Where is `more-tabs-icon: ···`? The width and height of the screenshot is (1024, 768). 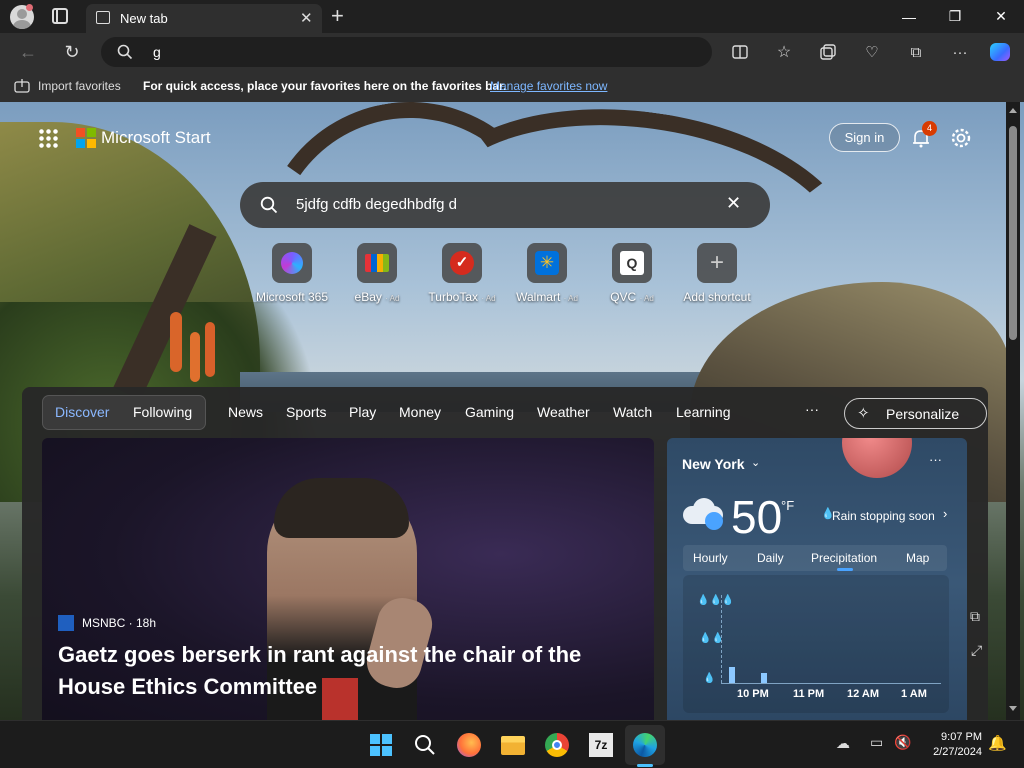
more-tabs-icon: ··· is located at coordinates (812, 409).